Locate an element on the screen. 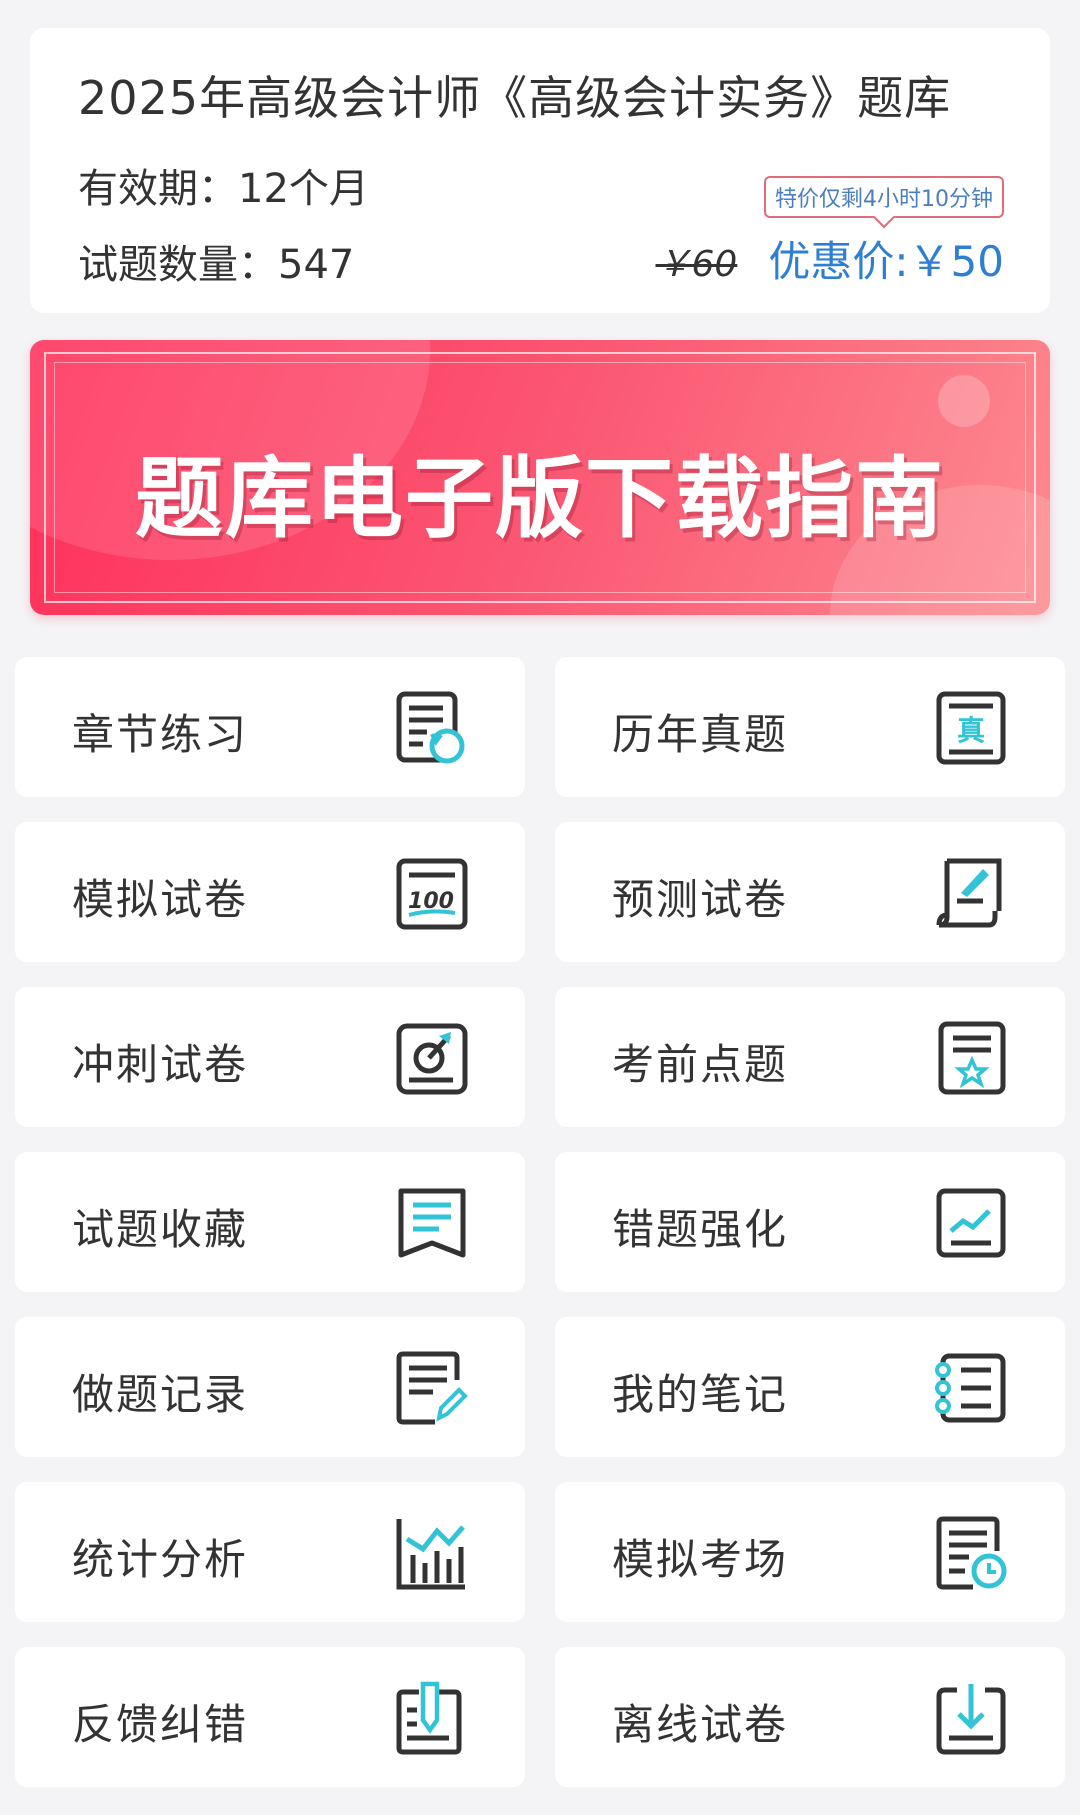 This screenshot has height=1815, width=1080. product-title: 2025年高级会计师《高级会计实务》题库 is located at coordinates (515, 98).